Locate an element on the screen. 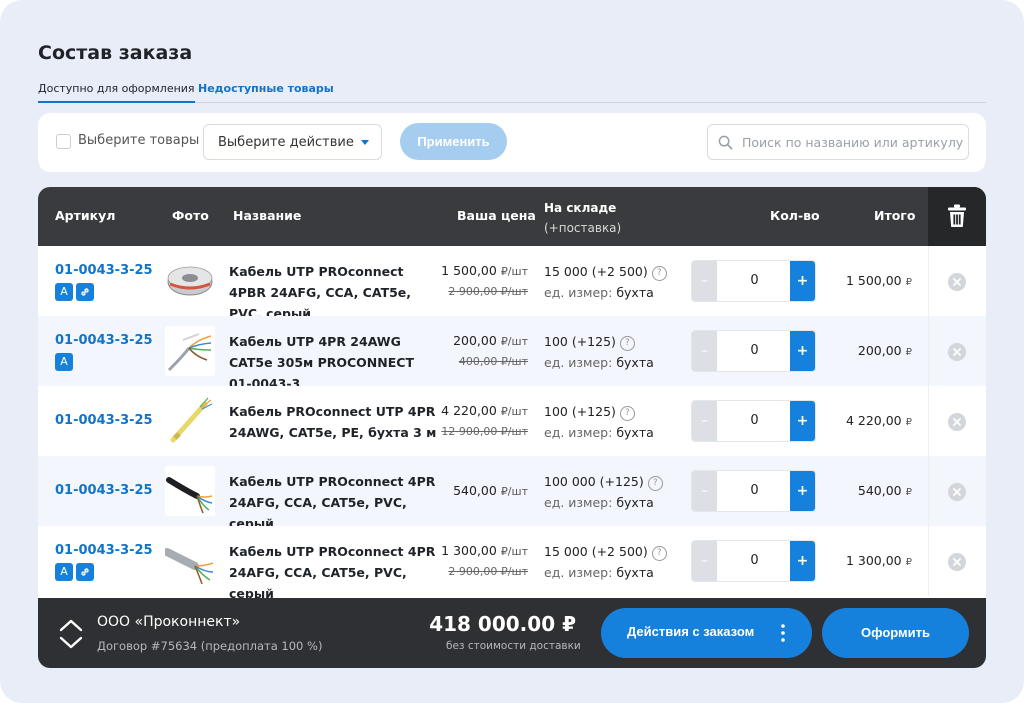 This screenshot has width=1024, height=703. action-select-value: Выберите действие is located at coordinates (286, 142).